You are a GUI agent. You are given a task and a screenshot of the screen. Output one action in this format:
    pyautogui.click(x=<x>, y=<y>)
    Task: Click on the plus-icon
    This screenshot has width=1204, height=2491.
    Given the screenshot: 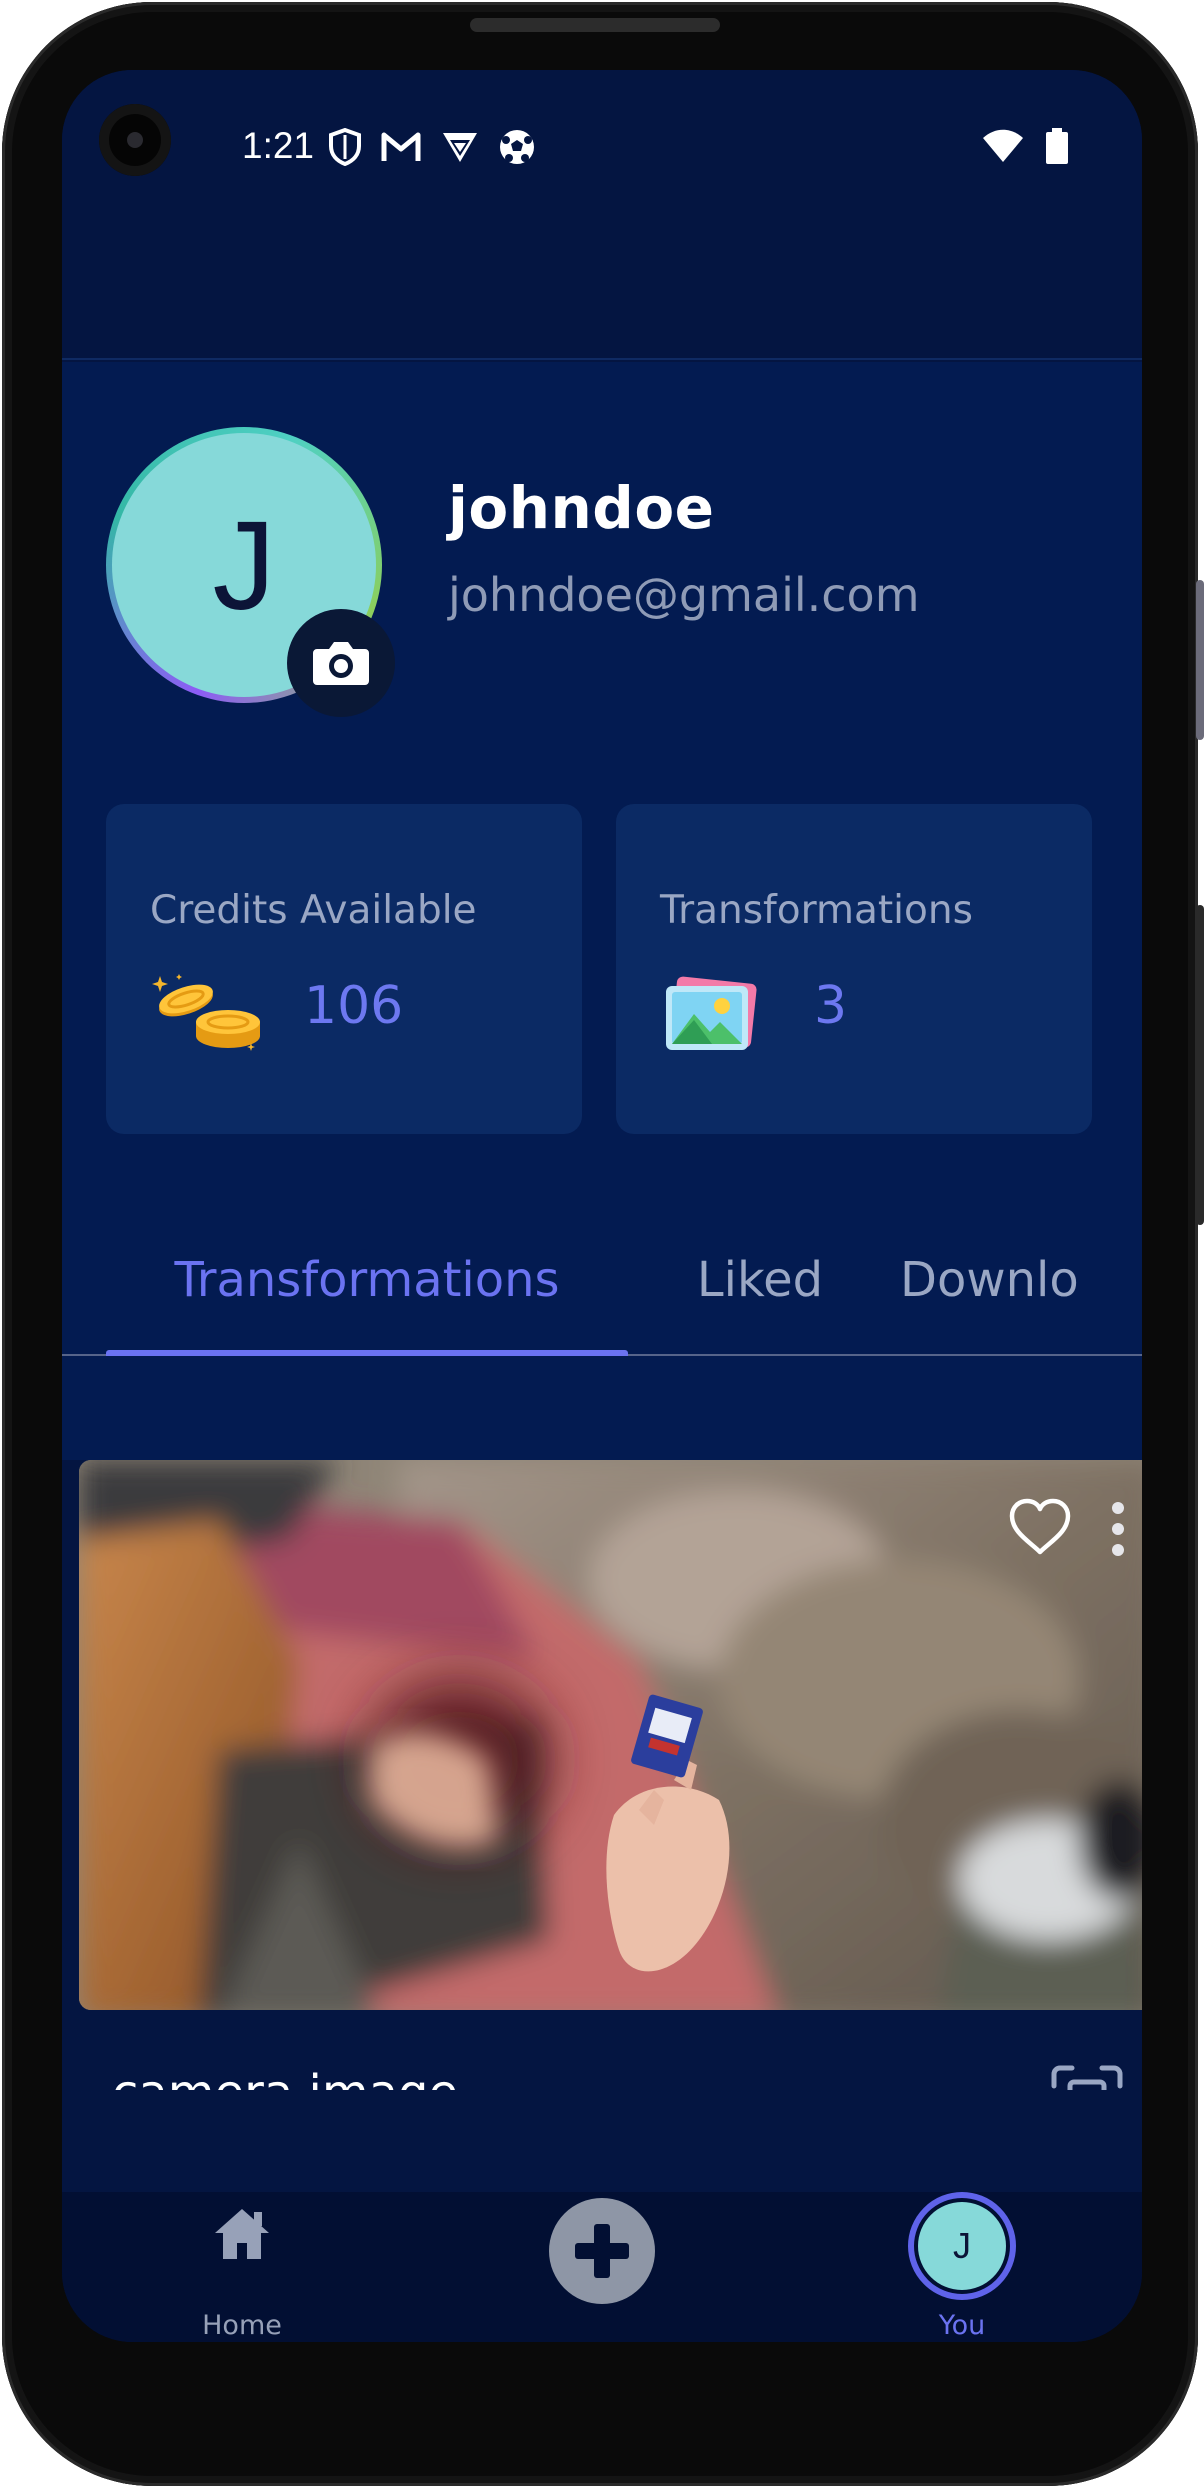 What is the action you would take?
    pyautogui.click(x=602, y=2251)
    